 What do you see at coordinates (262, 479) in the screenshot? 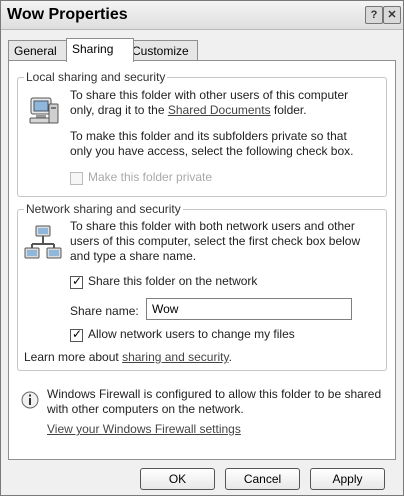
I see `cancel-button: Cancel` at bounding box center [262, 479].